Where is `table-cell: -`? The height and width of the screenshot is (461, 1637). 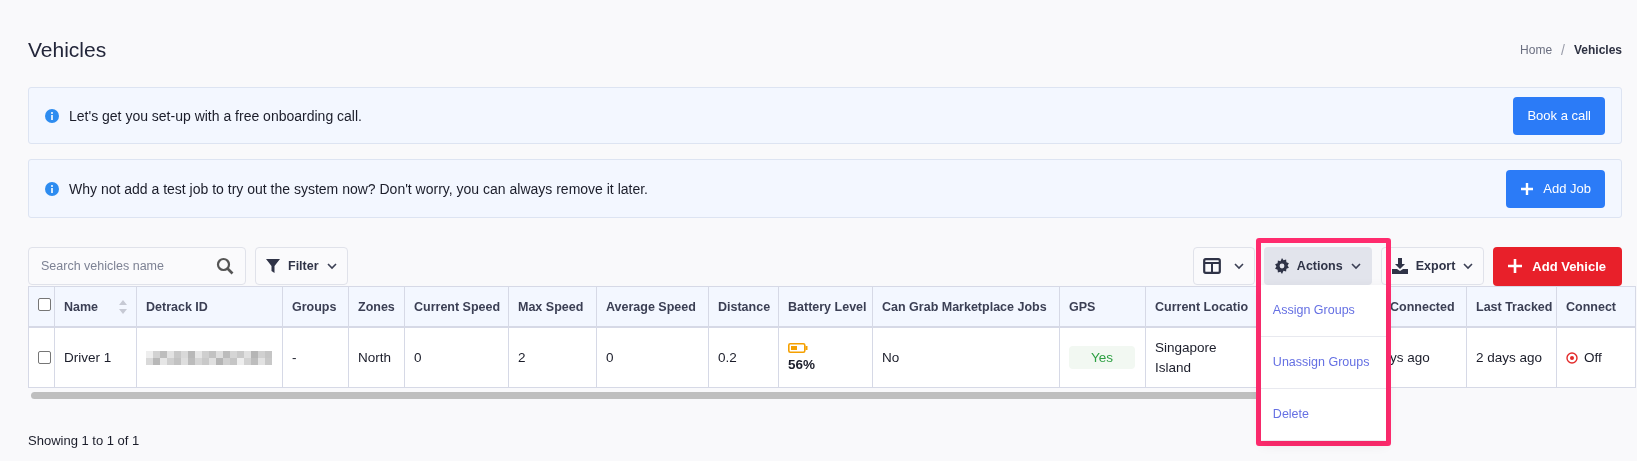
table-cell: - is located at coordinates (294, 357).